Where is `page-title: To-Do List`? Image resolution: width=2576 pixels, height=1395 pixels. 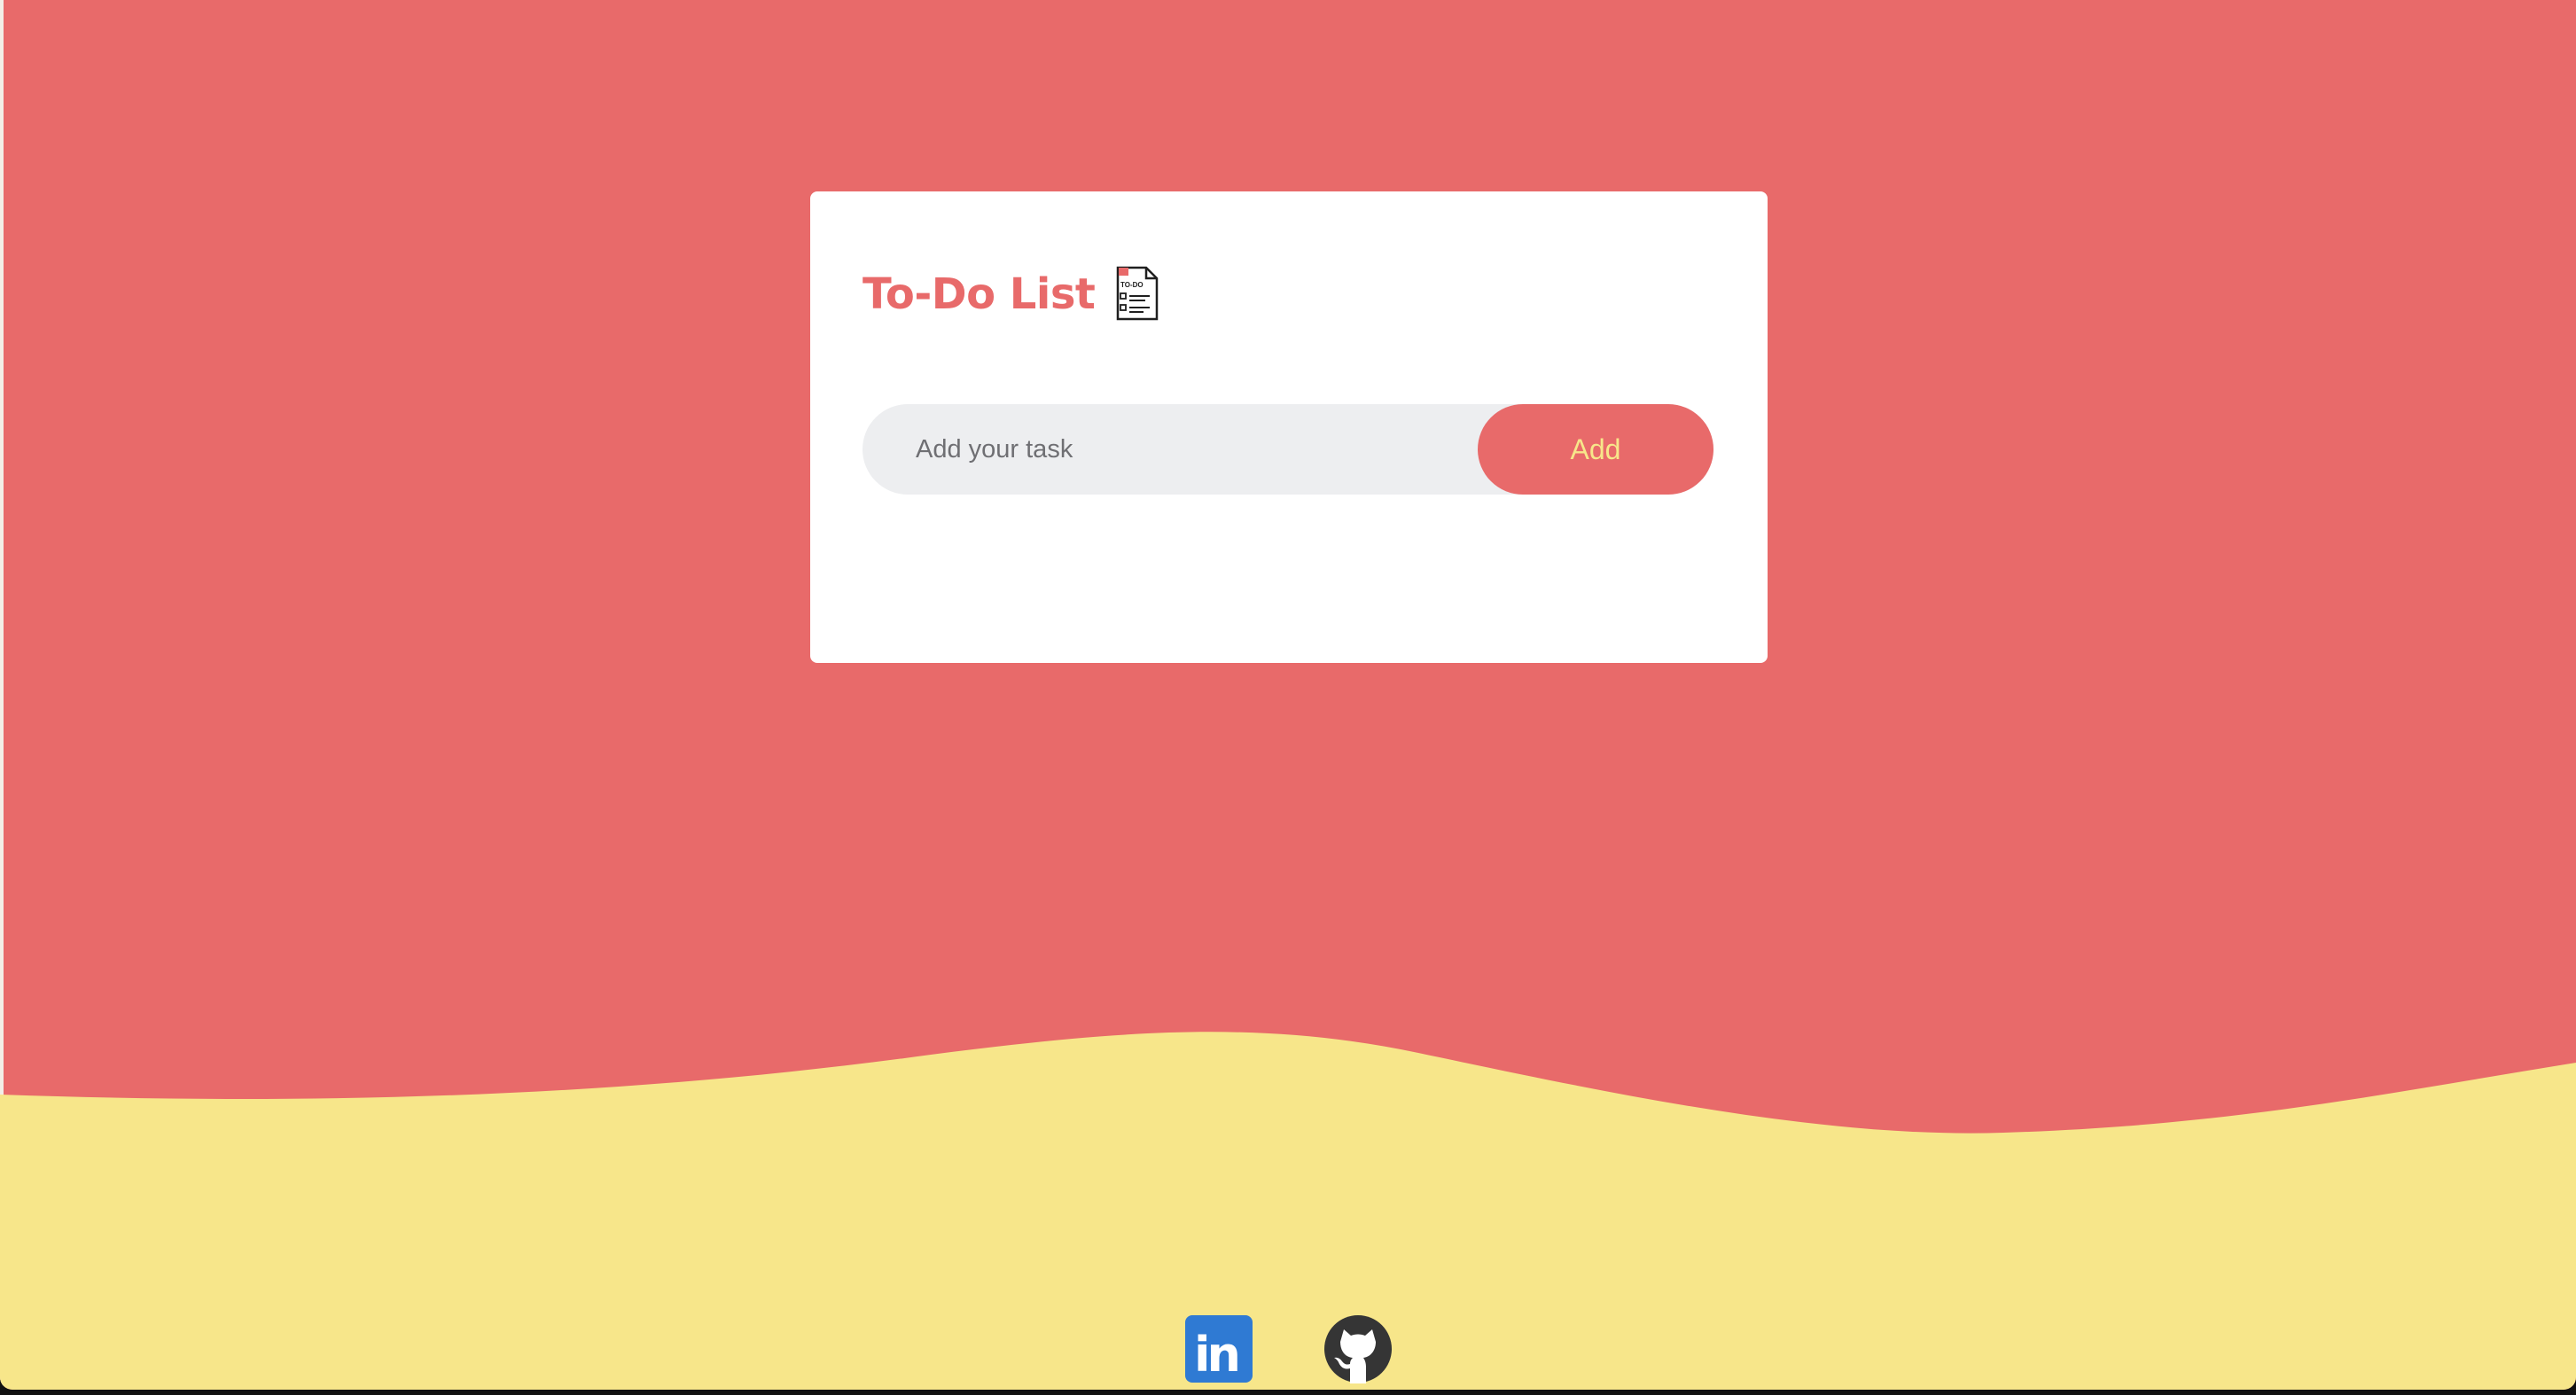 page-title: To-Do List is located at coordinates (979, 294).